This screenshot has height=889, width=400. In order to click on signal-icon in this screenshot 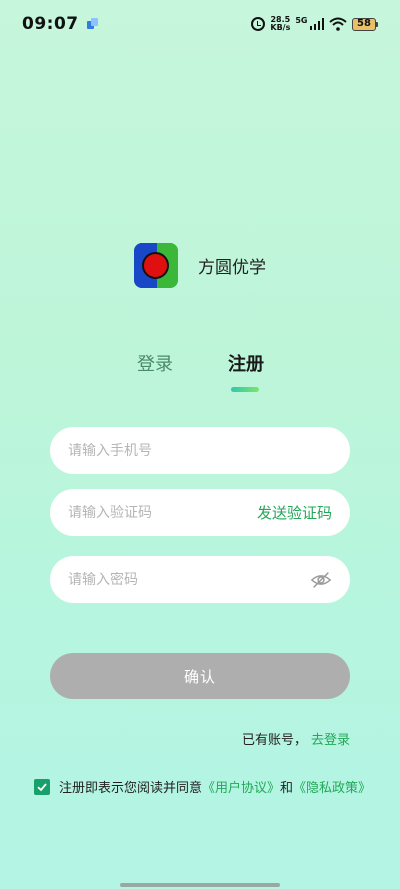, I will do `click(316, 24)`.